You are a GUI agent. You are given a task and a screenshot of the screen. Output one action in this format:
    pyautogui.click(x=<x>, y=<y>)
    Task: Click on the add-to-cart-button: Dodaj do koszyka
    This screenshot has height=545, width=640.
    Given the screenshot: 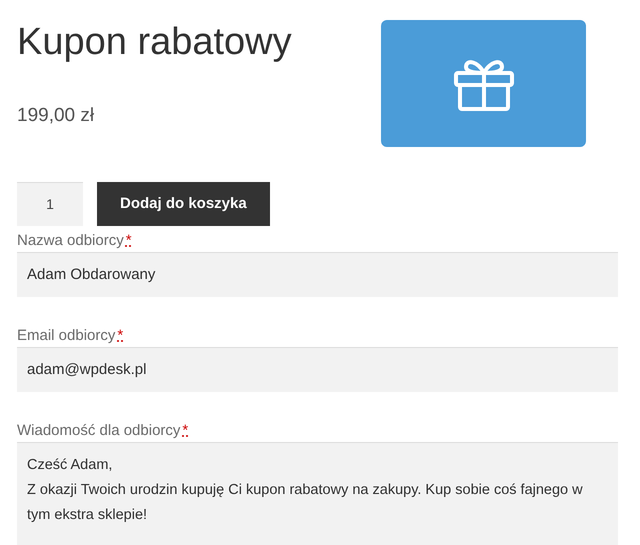 What is the action you would take?
    pyautogui.click(x=183, y=204)
    